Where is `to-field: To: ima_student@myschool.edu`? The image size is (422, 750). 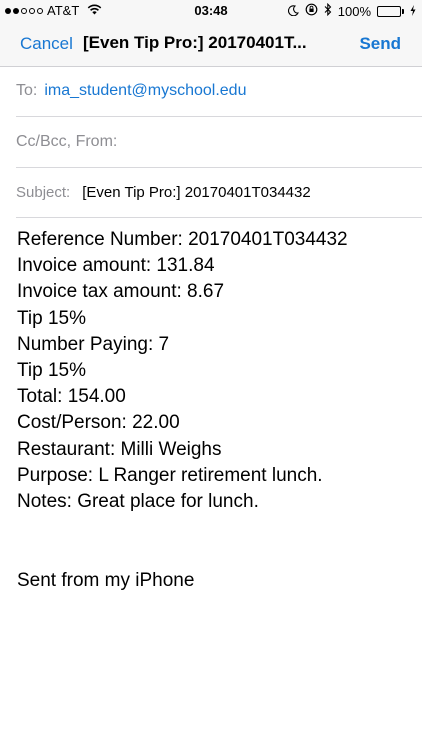 to-field: To: ima_student@myschool.edu is located at coordinates (219, 91).